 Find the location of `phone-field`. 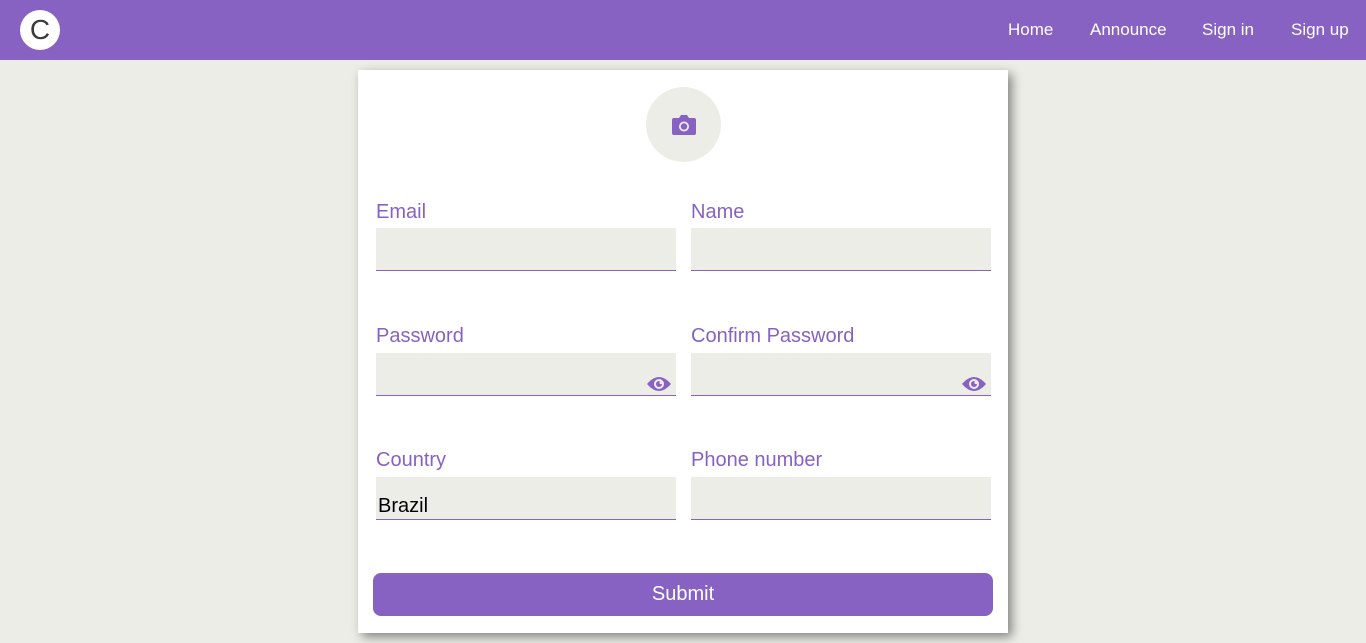

phone-field is located at coordinates (841, 498).